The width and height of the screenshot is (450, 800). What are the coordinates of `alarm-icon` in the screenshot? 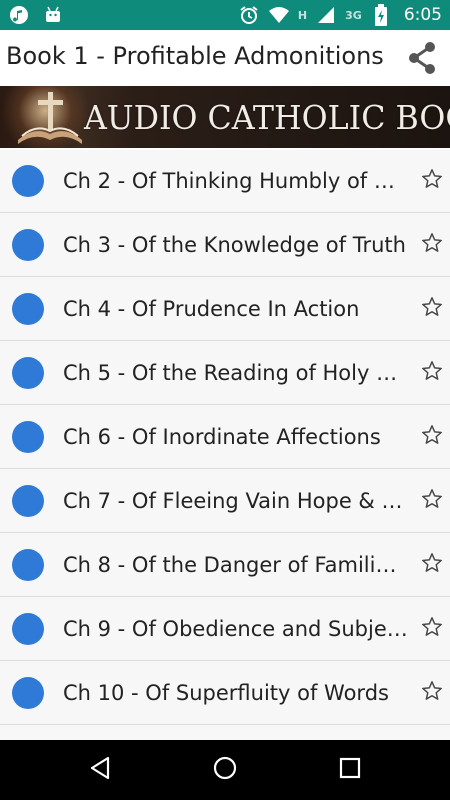 It's located at (249, 15).